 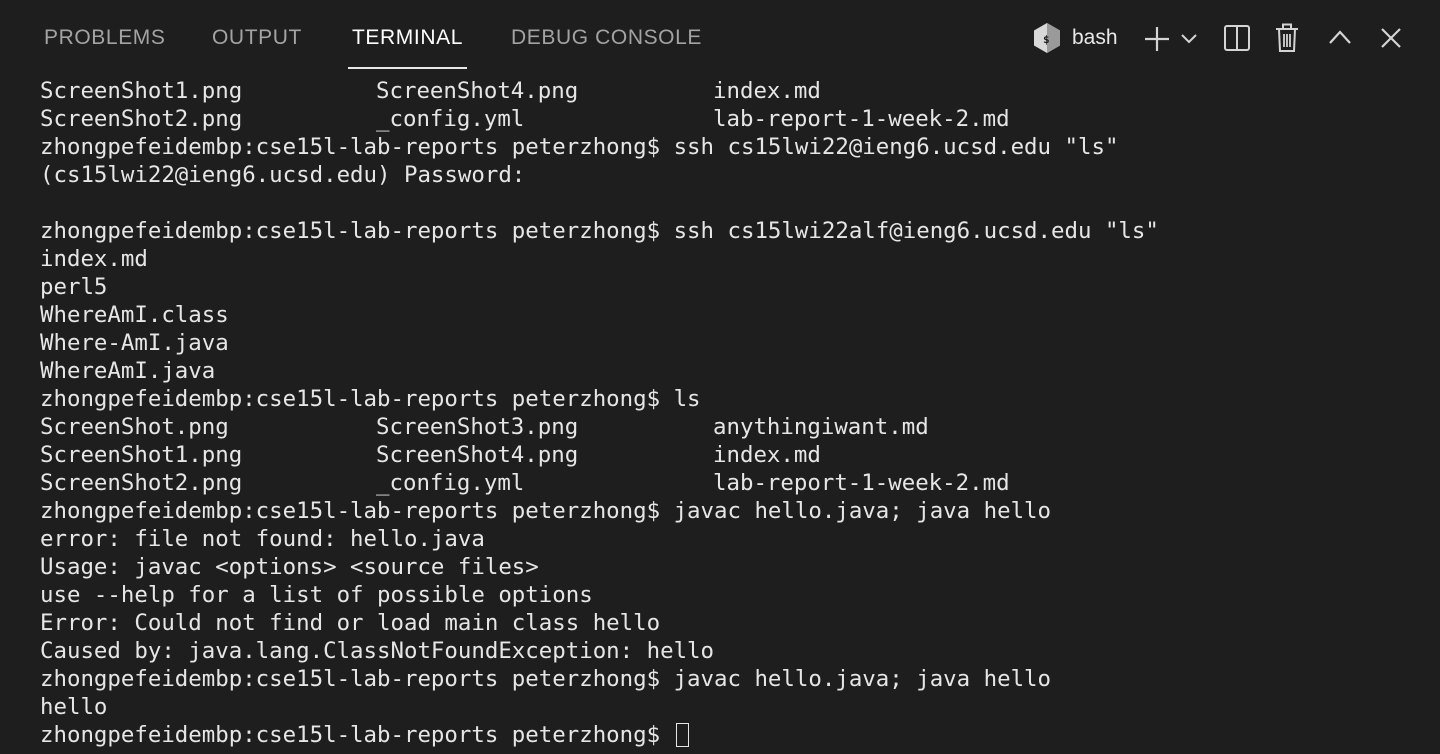 I want to click on trash-icon, so click(x=1287, y=38).